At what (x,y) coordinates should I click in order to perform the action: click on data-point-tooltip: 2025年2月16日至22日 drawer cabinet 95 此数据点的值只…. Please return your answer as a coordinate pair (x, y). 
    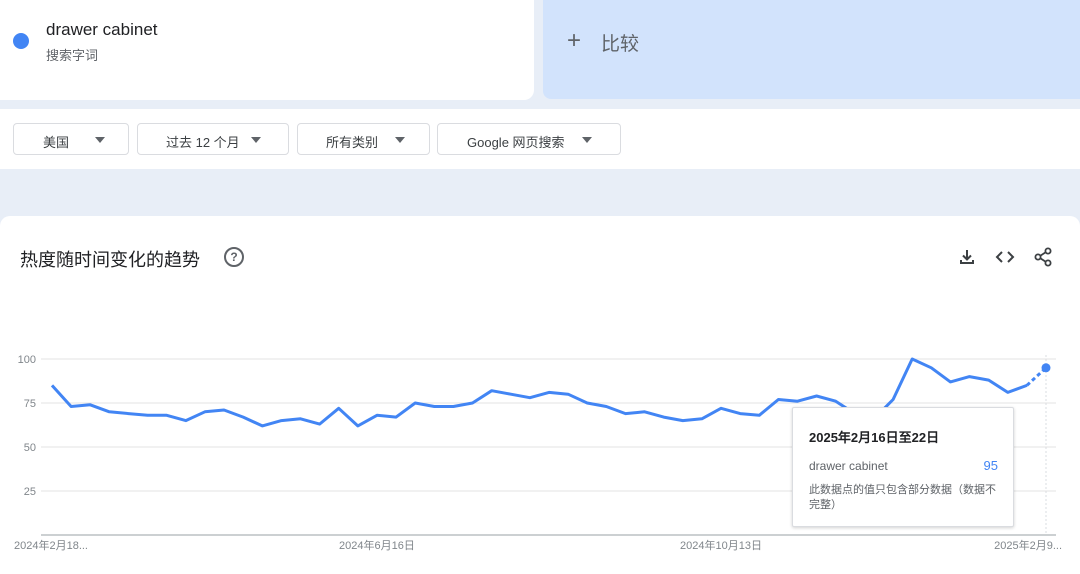
    Looking at the image, I should click on (903, 467).